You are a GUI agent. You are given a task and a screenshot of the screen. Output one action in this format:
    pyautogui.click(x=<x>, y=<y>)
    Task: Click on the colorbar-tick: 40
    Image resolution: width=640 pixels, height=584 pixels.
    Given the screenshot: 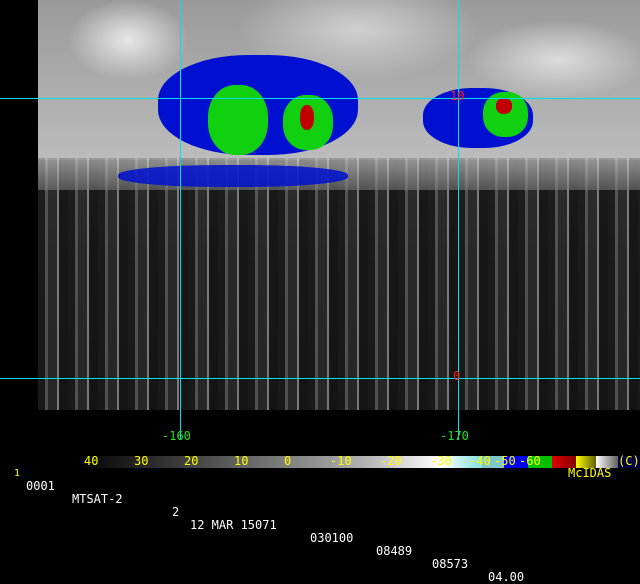 What is the action you would take?
    pyautogui.click(x=91, y=461)
    